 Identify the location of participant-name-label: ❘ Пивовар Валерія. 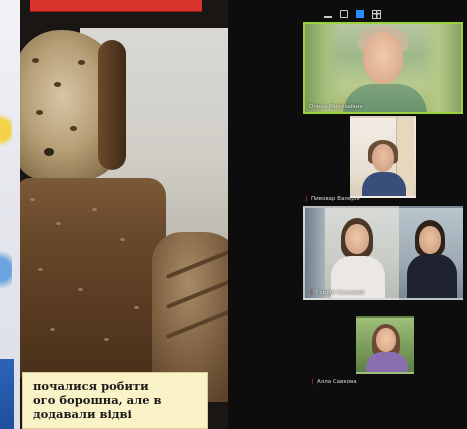
(332, 199).